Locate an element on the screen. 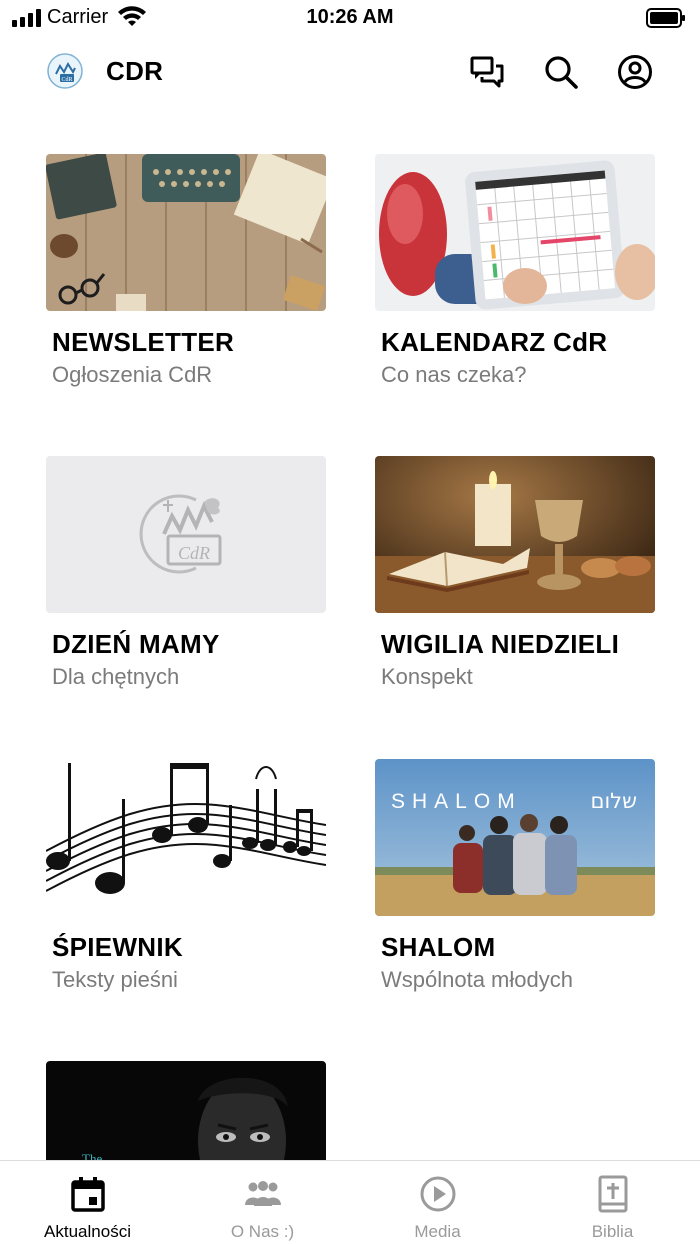 Image resolution: width=700 pixels, height=1244 pixels. wigilia-image is located at coordinates (515, 534).